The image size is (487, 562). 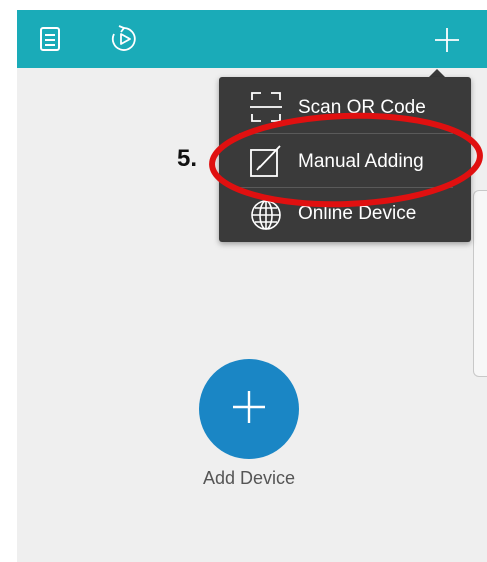 I want to click on menu-item-label: Online Device, so click(x=357, y=213).